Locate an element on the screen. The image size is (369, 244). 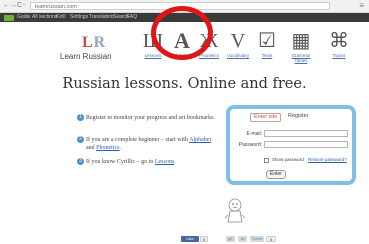
topbar-logo-icon is located at coordinates (9, 17).